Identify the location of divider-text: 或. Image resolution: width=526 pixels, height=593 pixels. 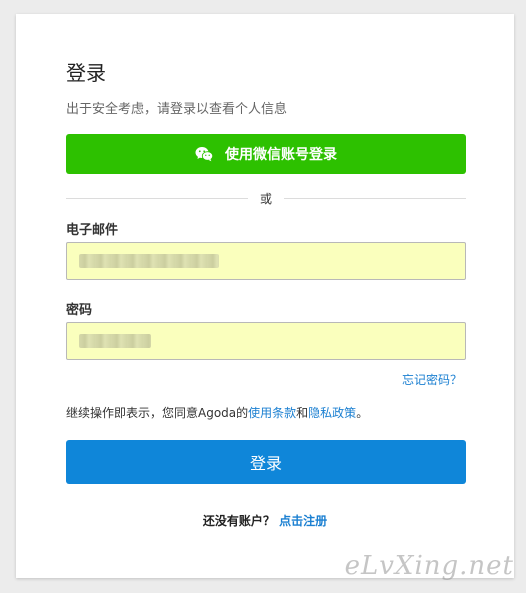
(266, 198).